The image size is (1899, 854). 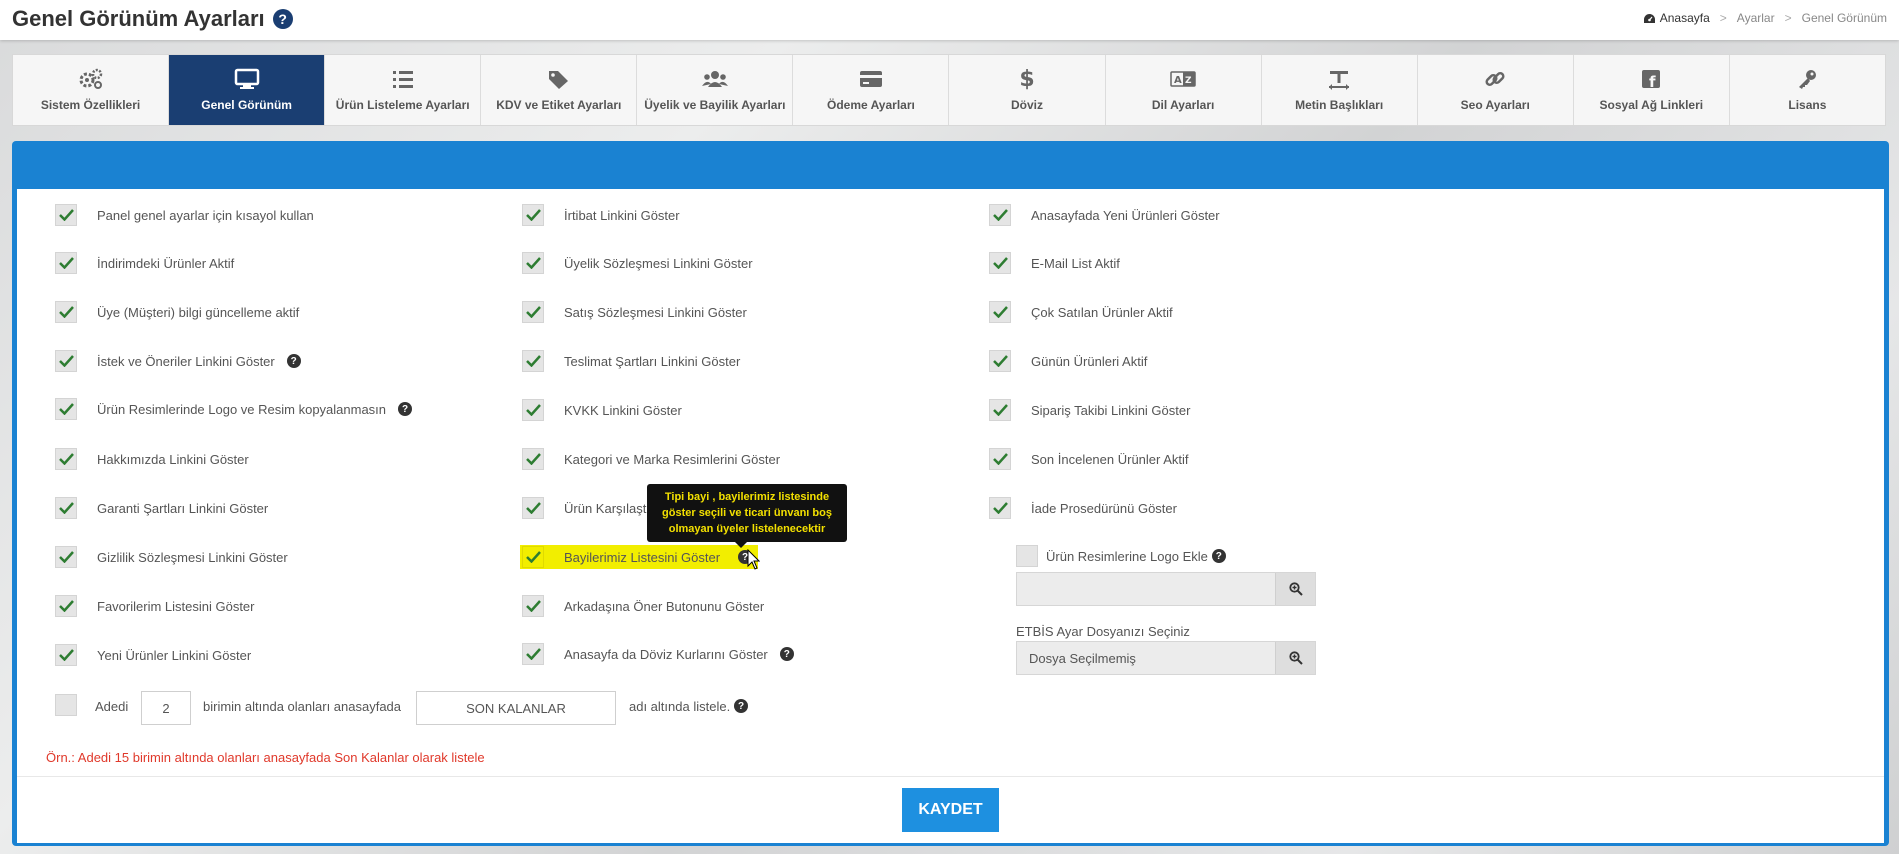 I want to click on logo-file-value, so click(x=1146, y=589).